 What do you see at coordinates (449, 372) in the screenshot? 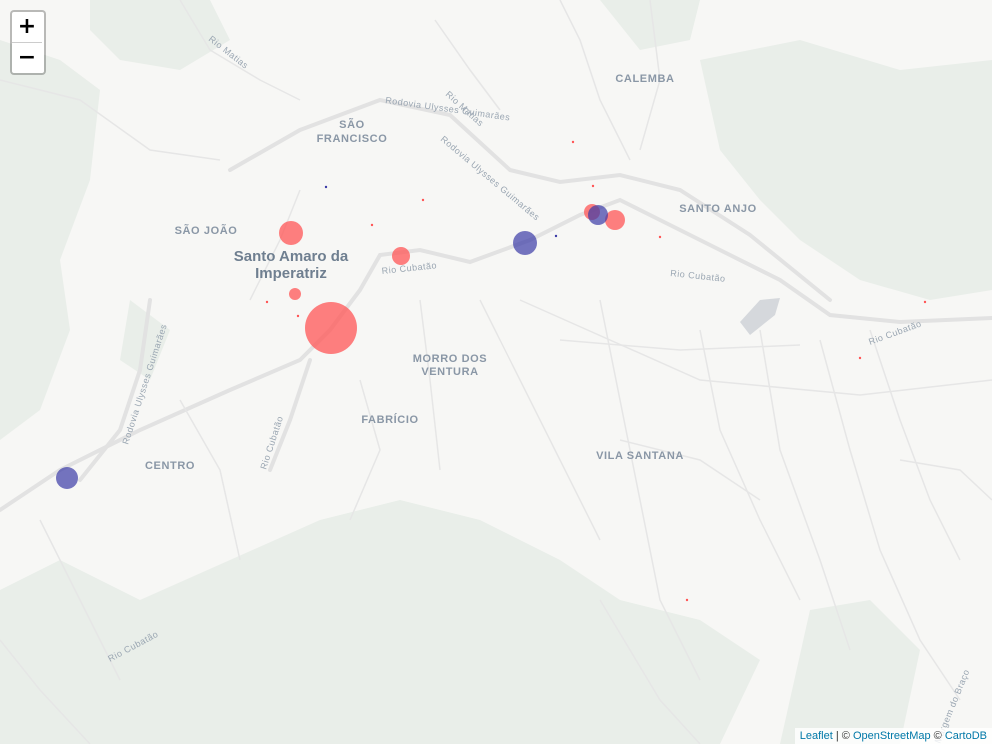
I see `place-morro-dos-ventura-line2: VENTURA` at bounding box center [449, 372].